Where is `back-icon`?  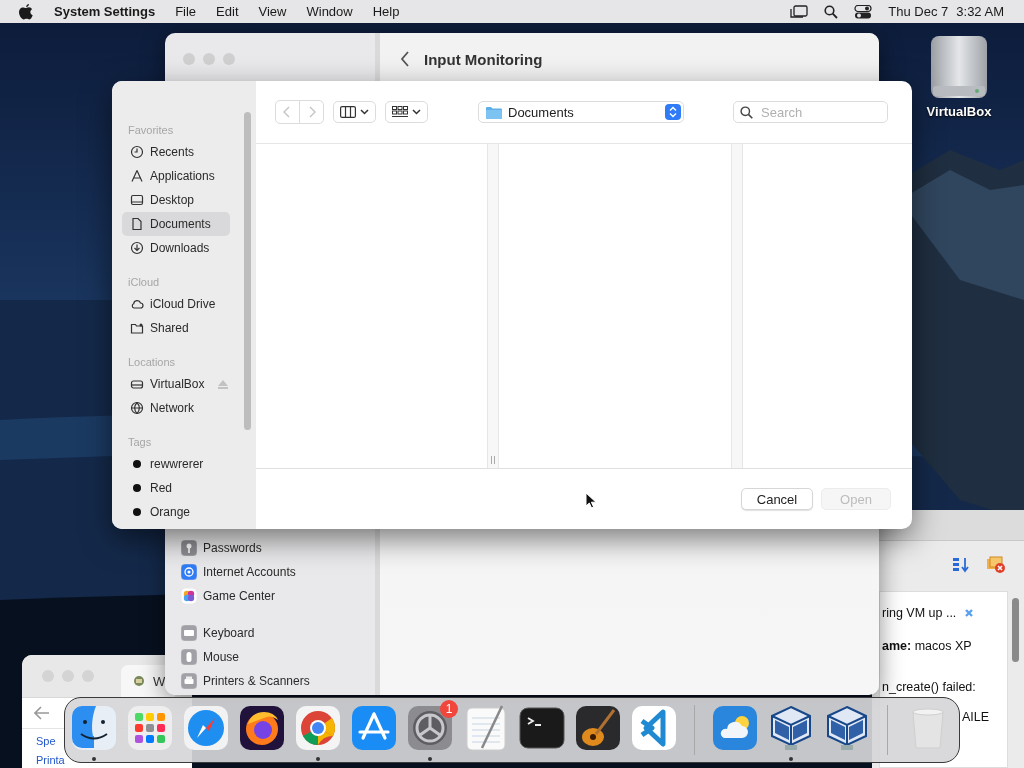
back-icon is located at coordinates (405, 59).